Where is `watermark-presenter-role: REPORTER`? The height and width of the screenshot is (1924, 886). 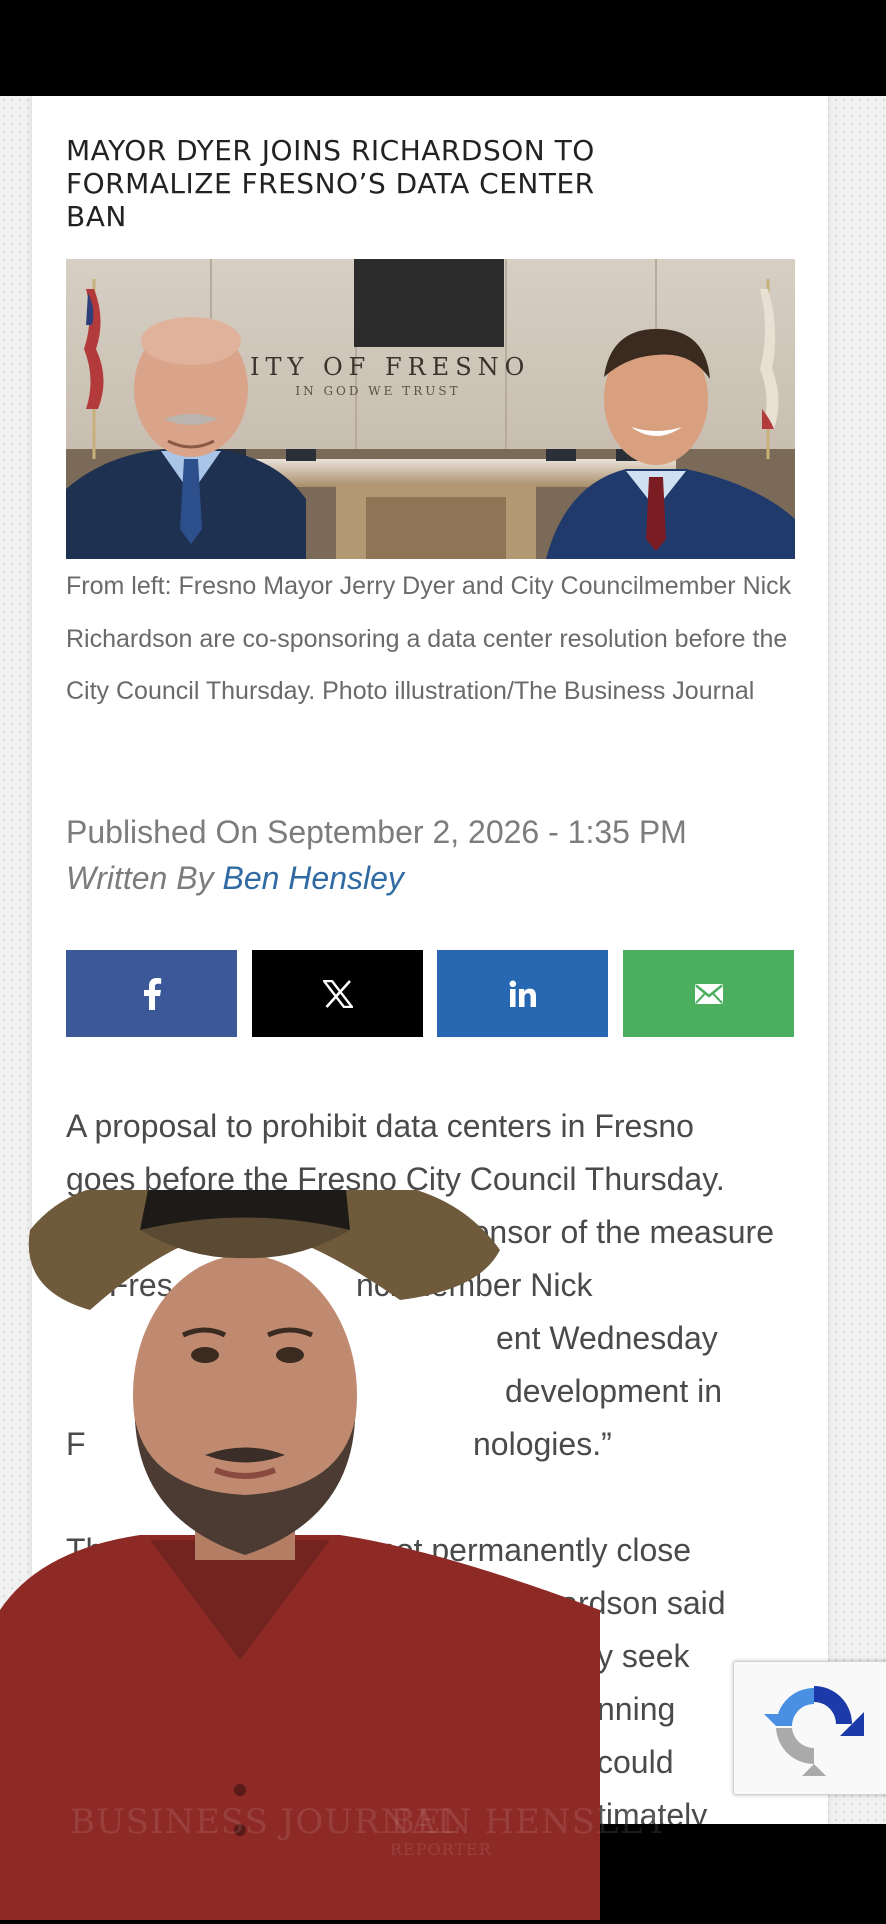 watermark-presenter-role: REPORTER is located at coordinates (441, 1849).